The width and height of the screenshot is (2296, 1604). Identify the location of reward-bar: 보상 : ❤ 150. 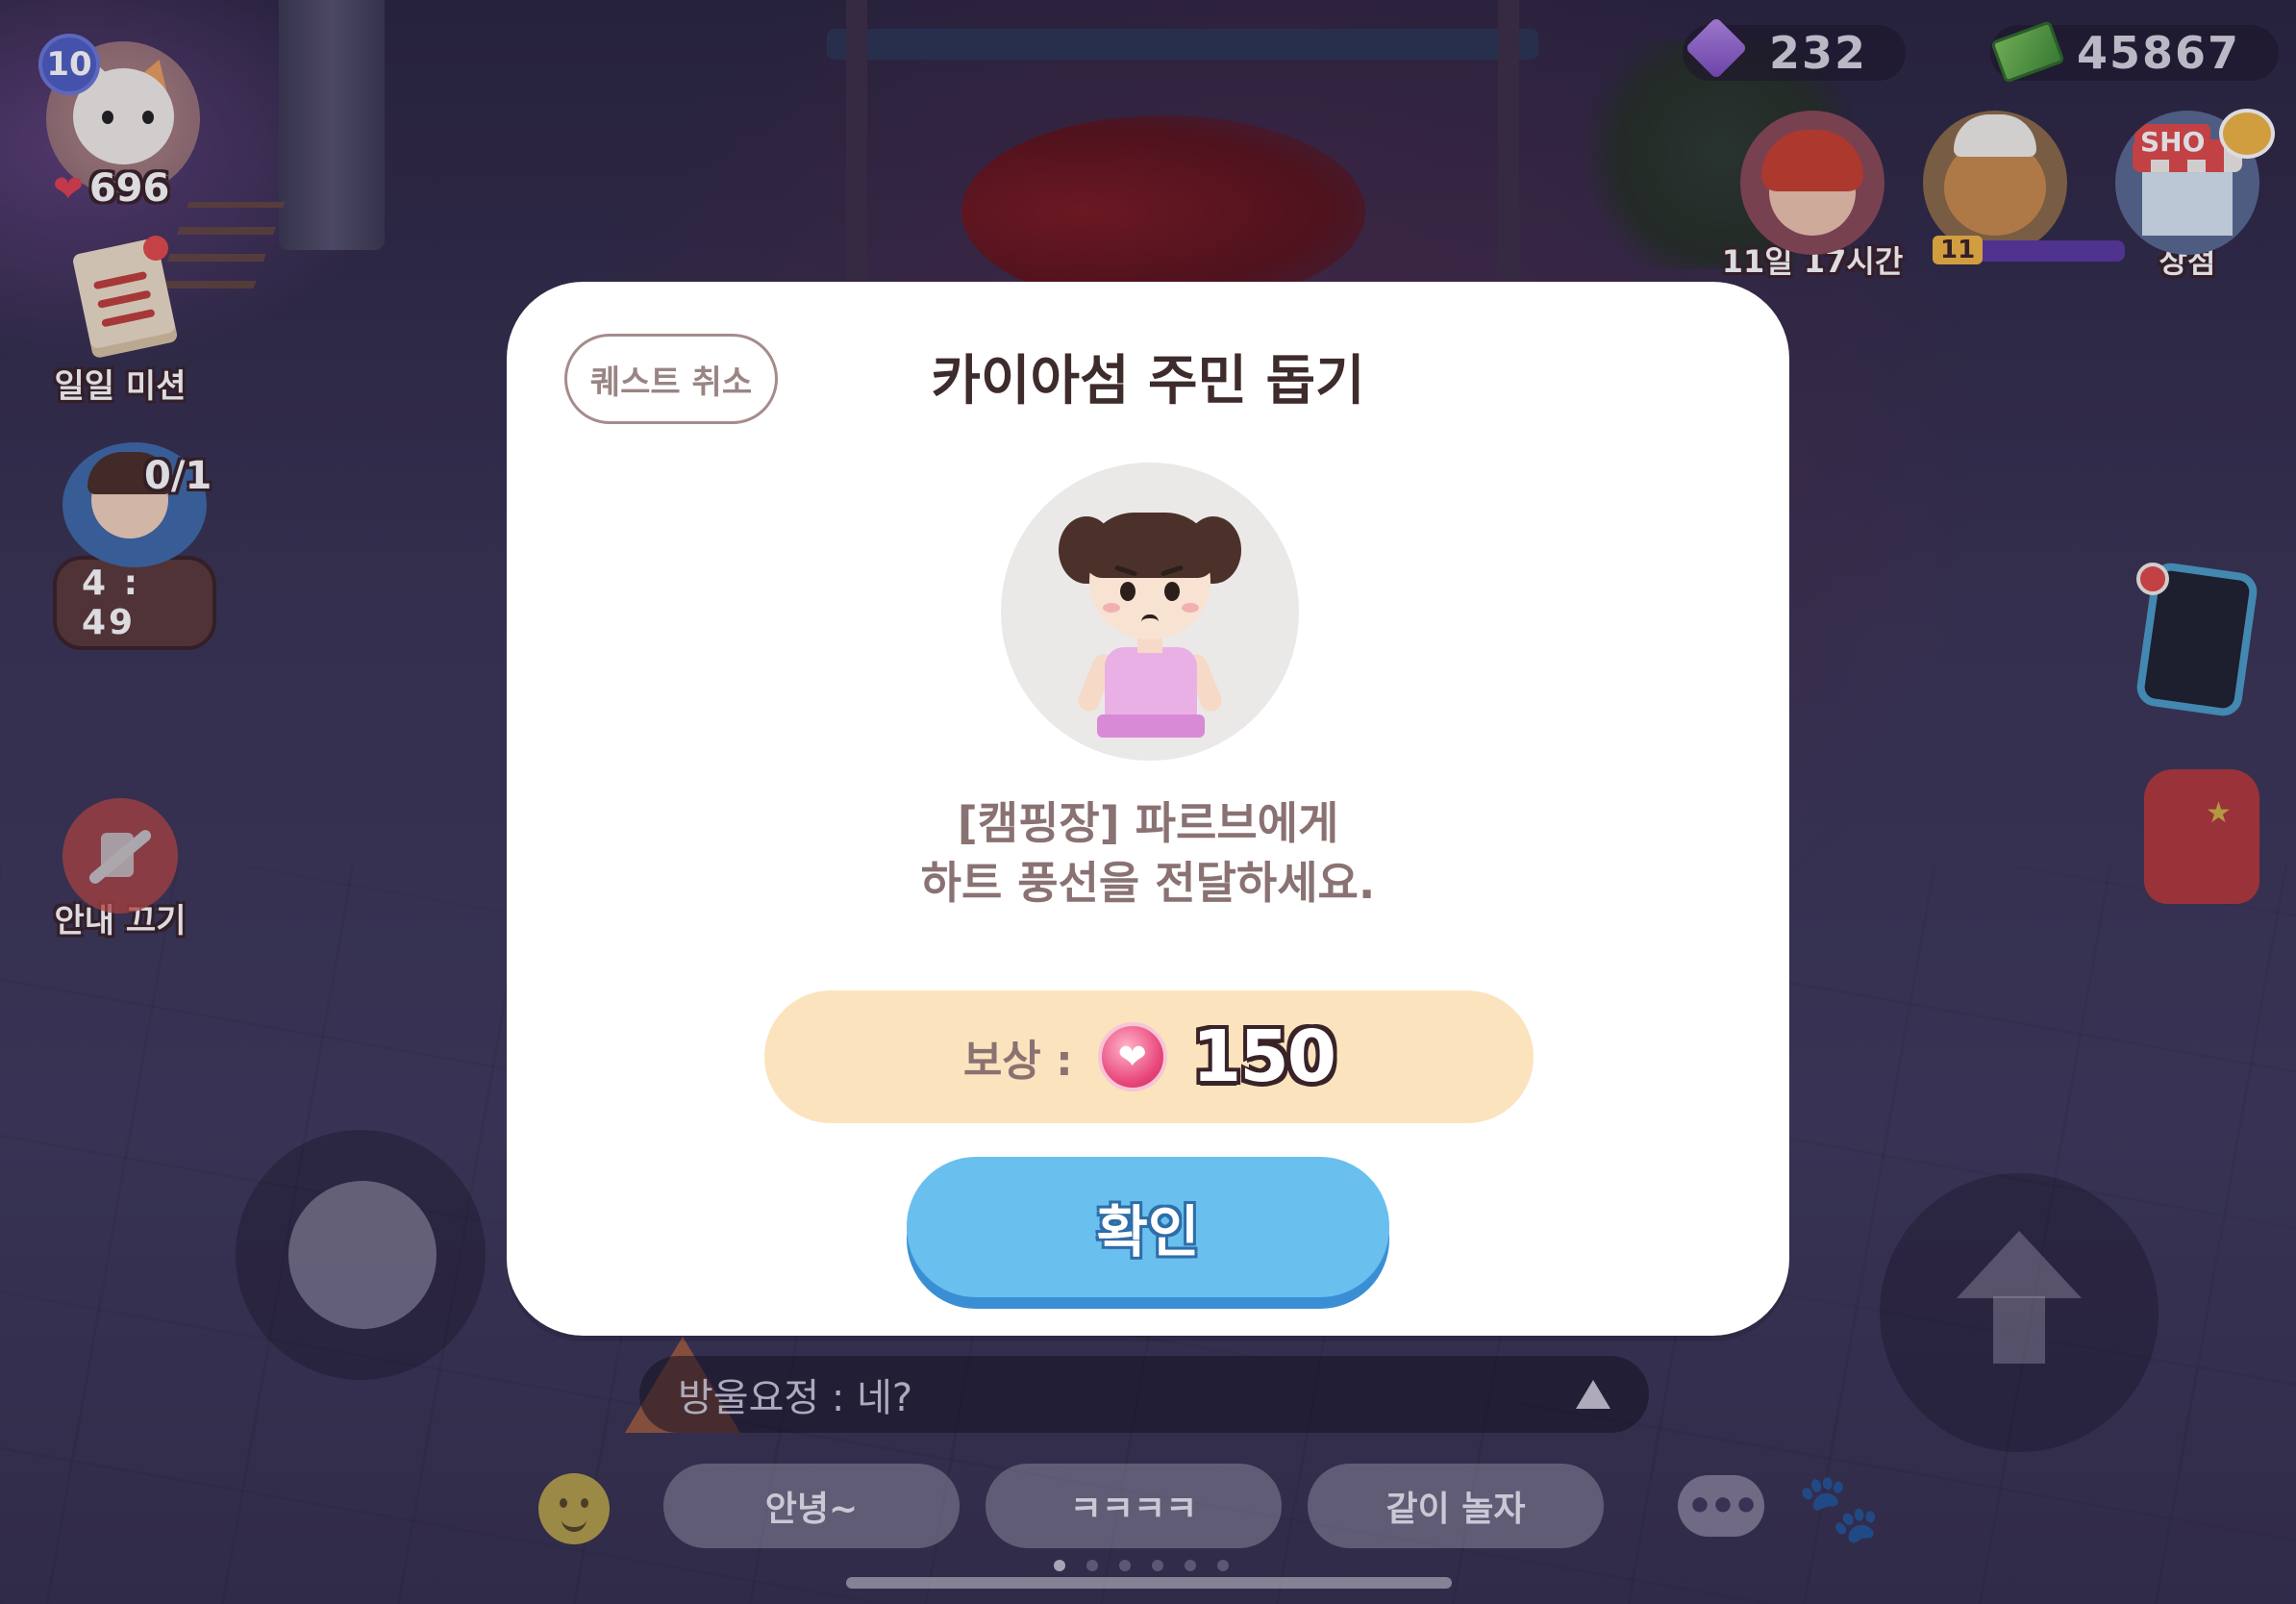
(1149, 1056).